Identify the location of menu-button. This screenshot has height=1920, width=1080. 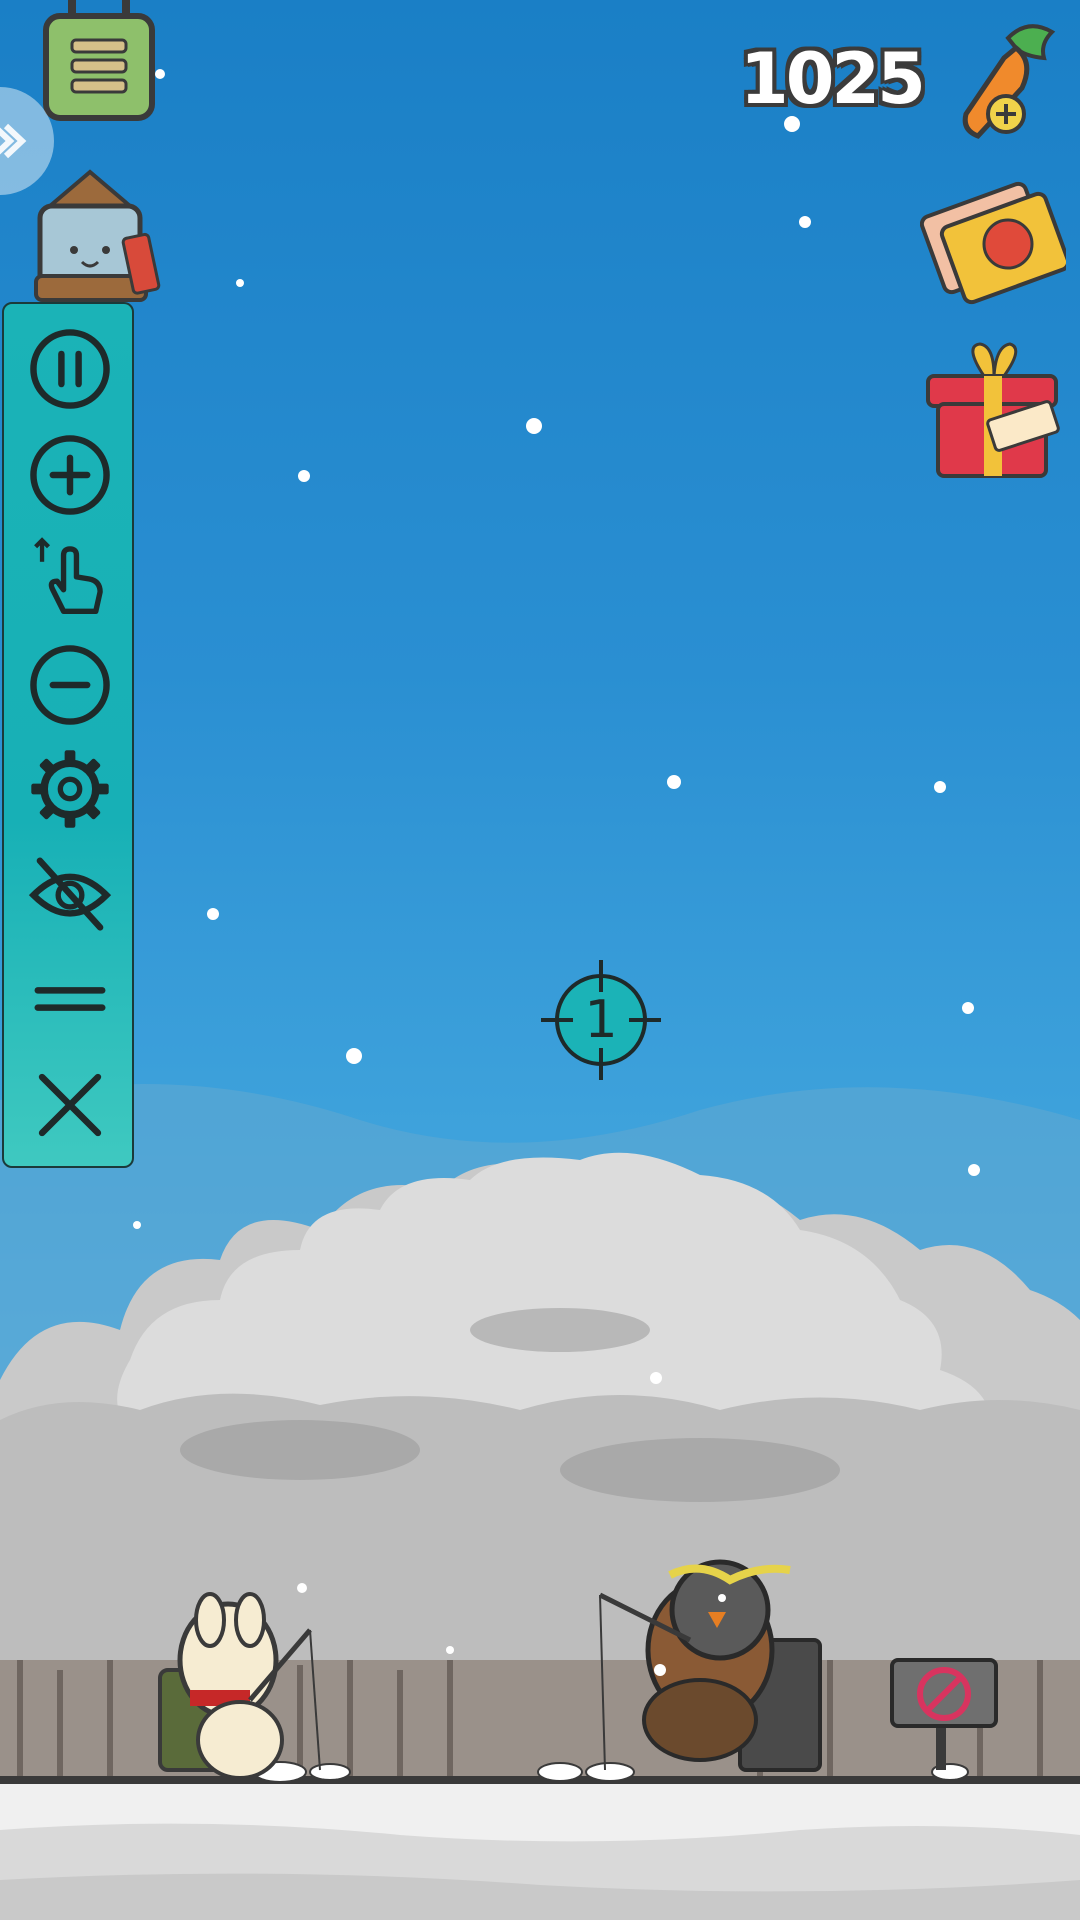
(99, 61).